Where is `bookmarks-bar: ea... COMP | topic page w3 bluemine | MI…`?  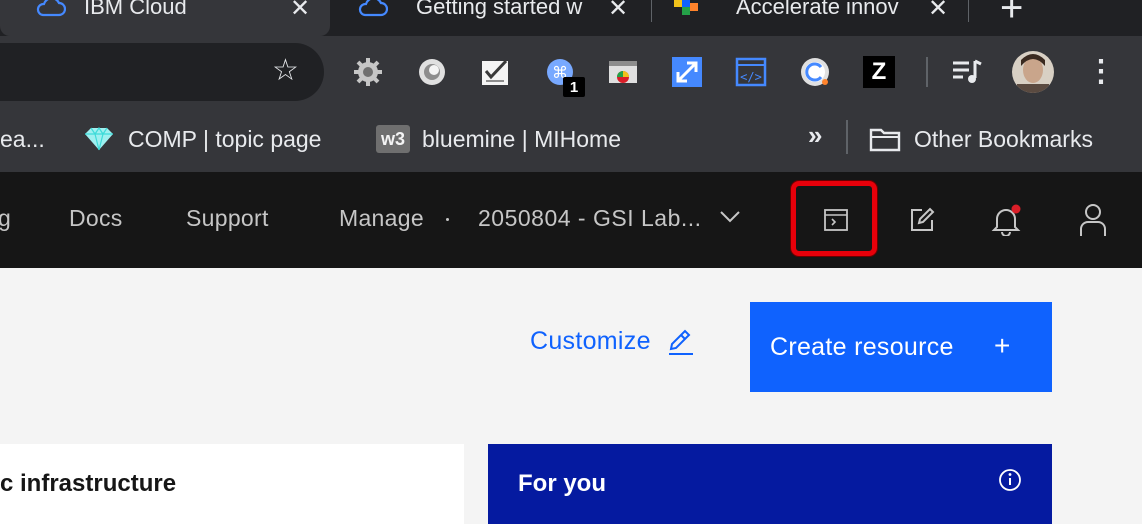
bookmarks-bar: ea... COMP | topic page w3 bluemine | MI… is located at coordinates (571, 140).